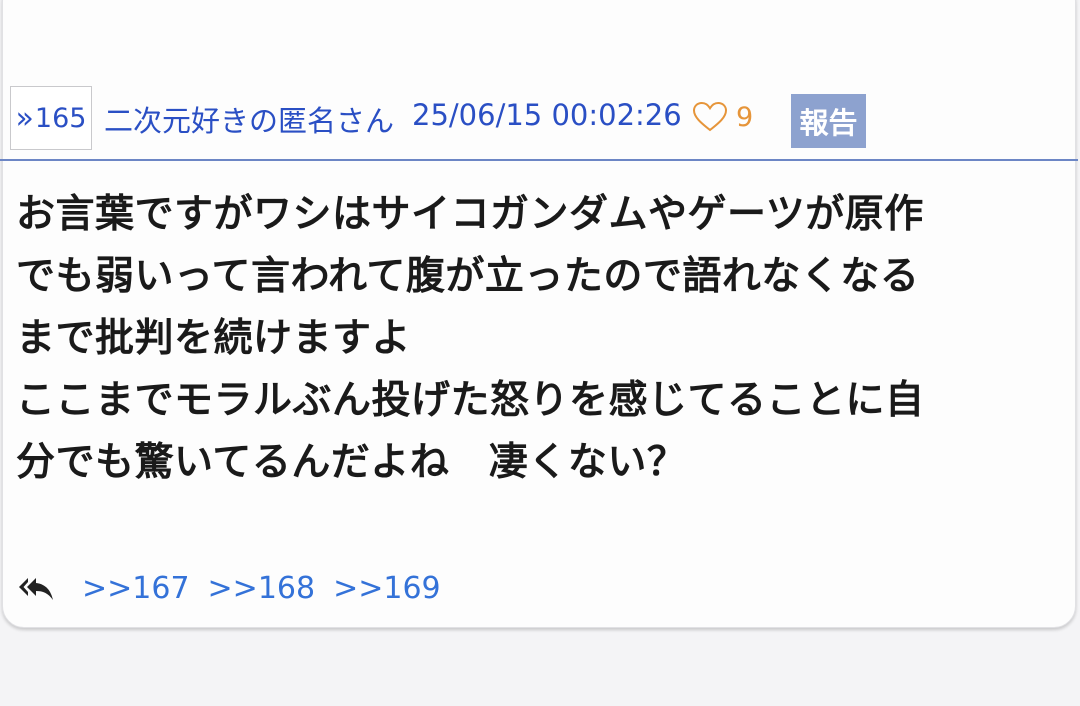  Describe the element at coordinates (60, 118) in the screenshot. I see `post-number: 165` at that location.